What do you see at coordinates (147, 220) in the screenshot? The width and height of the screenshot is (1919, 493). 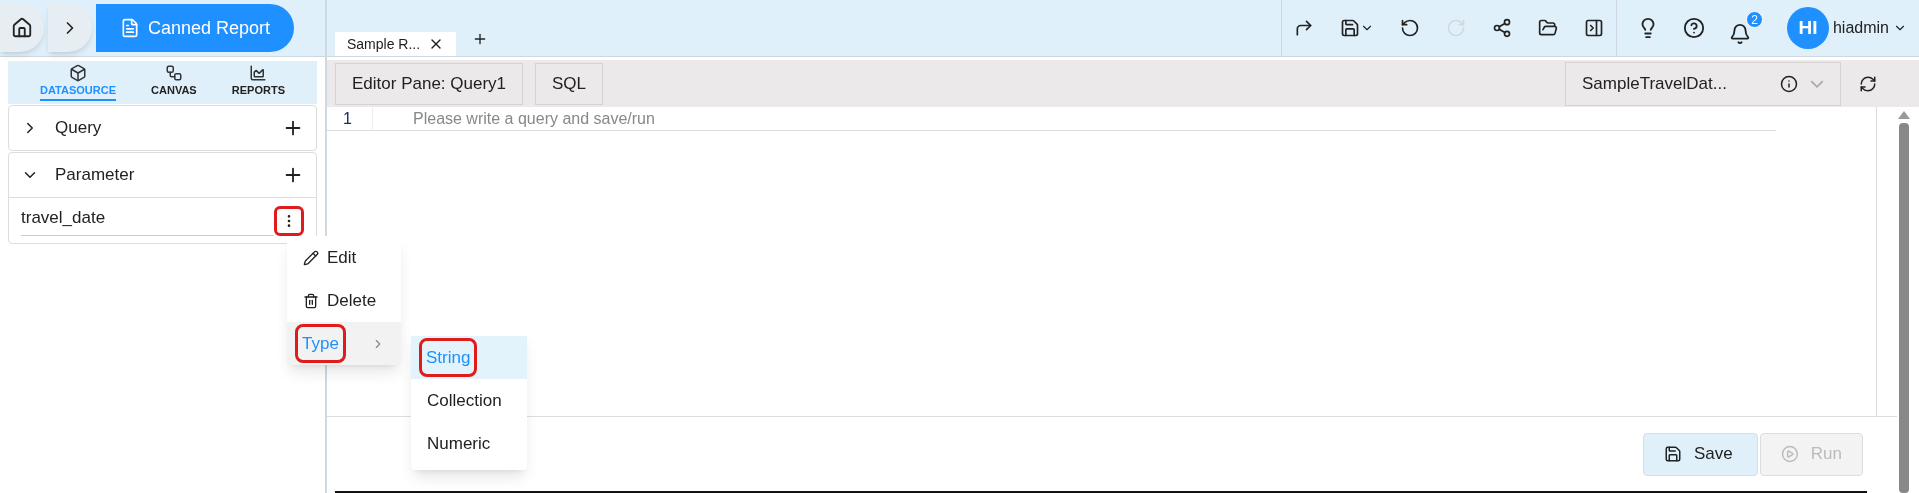 I see `parameter-item: travel_date` at bounding box center [147, 220].